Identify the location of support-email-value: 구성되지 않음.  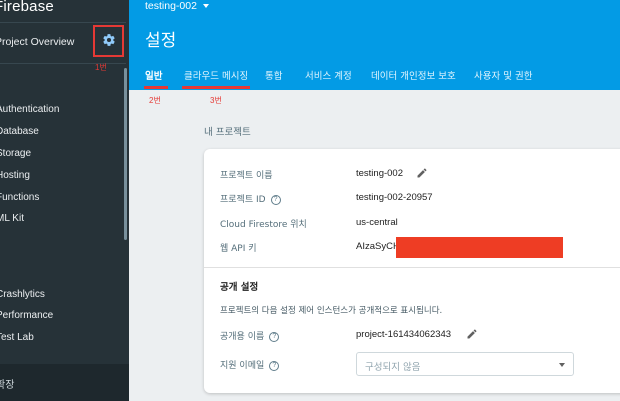
(393, 367).